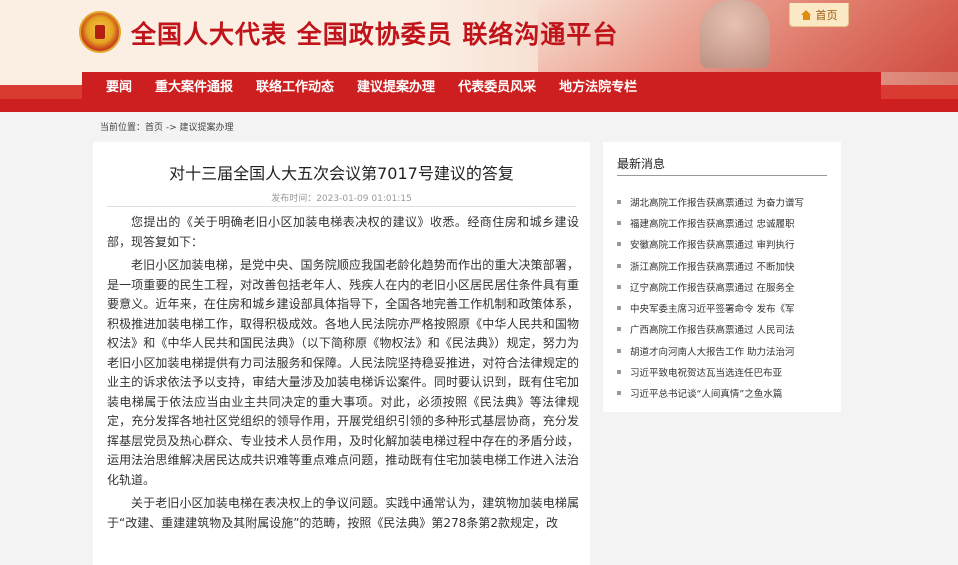 This screenshot has width=958, height=565. Describe the element at coordinates (341, 199) in the screenshot. I see `publish-time: 发布时间：2023-01-09 01:01:15` at that location.